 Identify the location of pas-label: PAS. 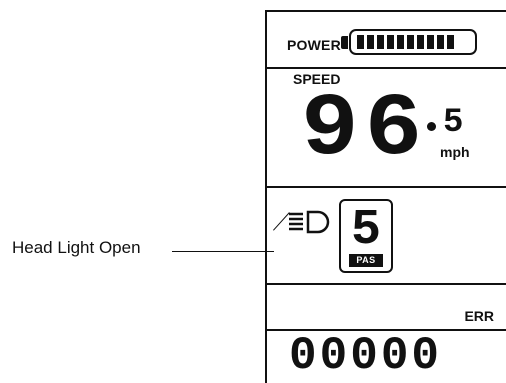
(366, 260).